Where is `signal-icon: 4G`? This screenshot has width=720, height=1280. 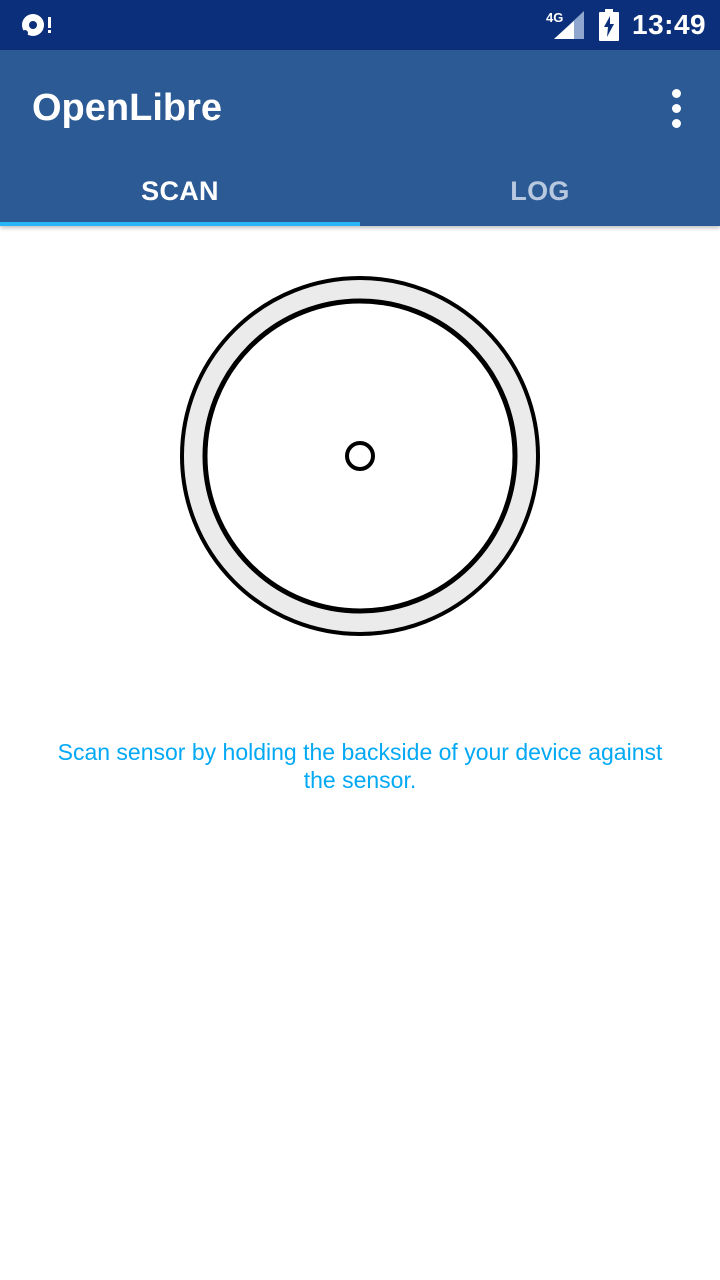
signal-icon: 4G is located at coordinates (566, 25).